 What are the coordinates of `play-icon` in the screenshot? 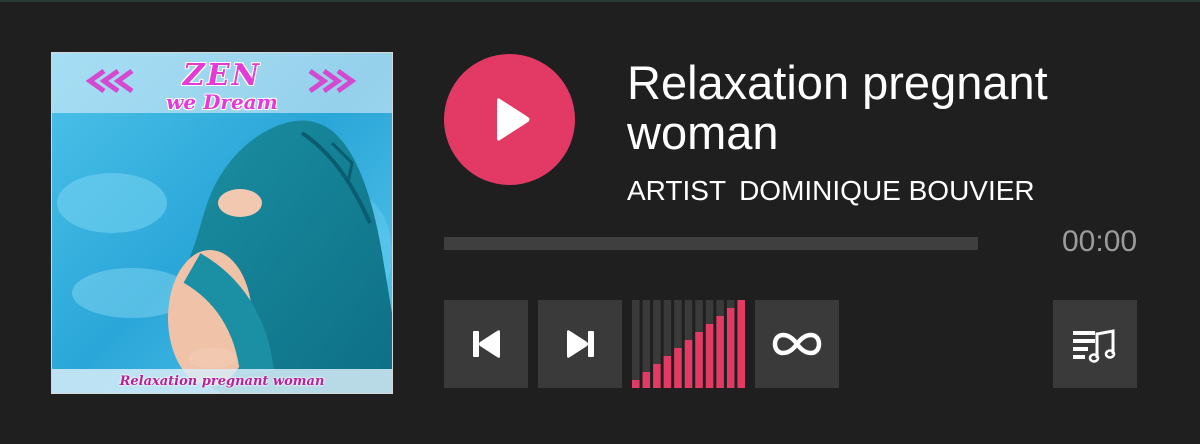 It's located at (513, 119).